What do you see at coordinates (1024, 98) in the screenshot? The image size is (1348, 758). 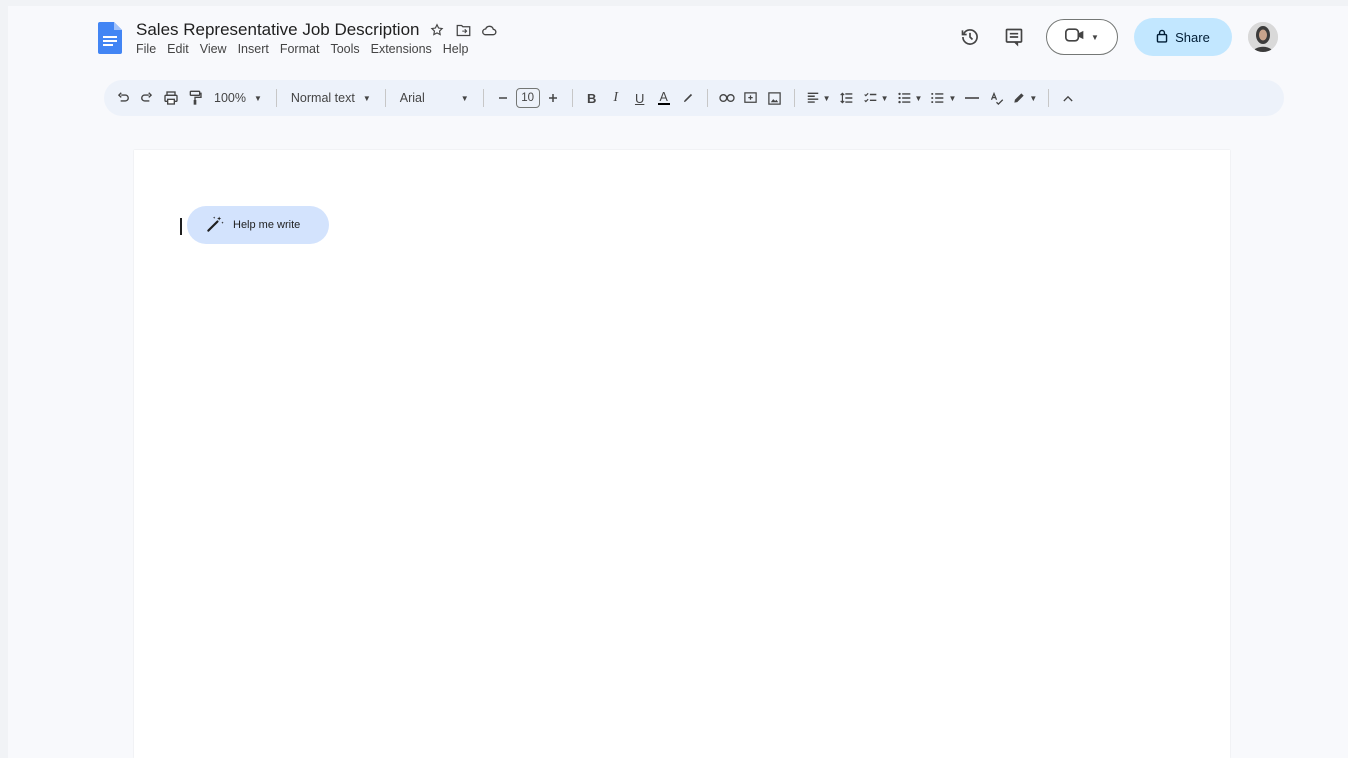 I see `editing-mode-pencil-icon: ▼` at bounding box center [1024, 98].